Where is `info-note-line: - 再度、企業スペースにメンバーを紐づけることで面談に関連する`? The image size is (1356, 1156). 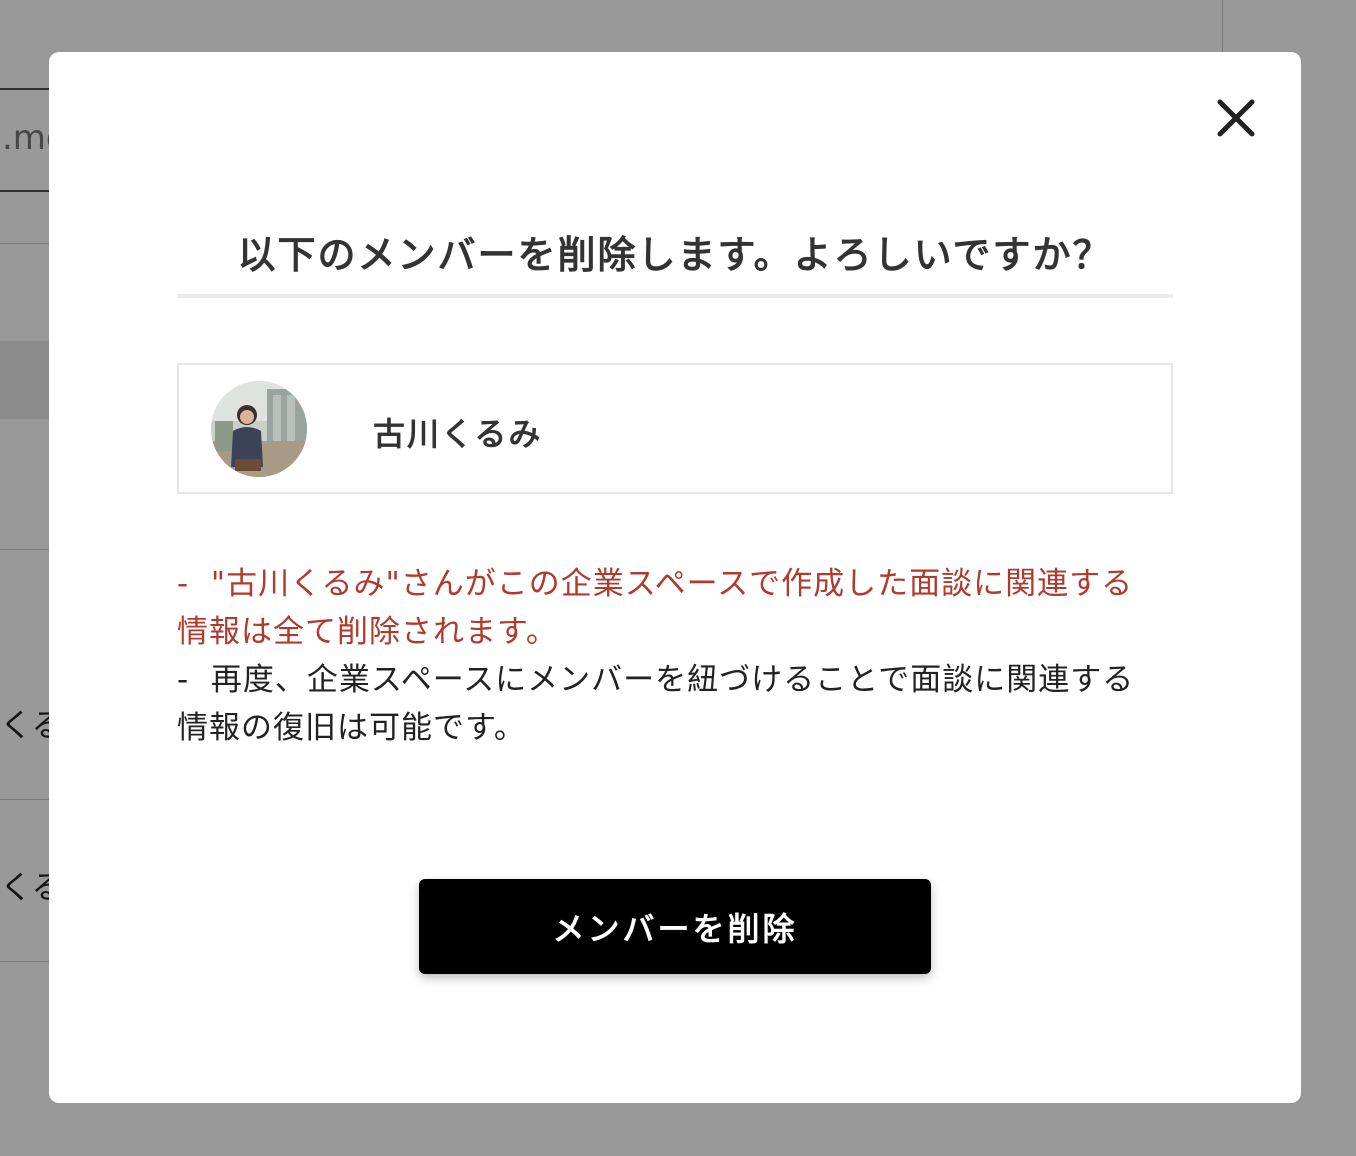 info-note-line: - 再度、企業スペースにメンバーを紐づけることで面談に関連する is located at coordinates (656, 680).